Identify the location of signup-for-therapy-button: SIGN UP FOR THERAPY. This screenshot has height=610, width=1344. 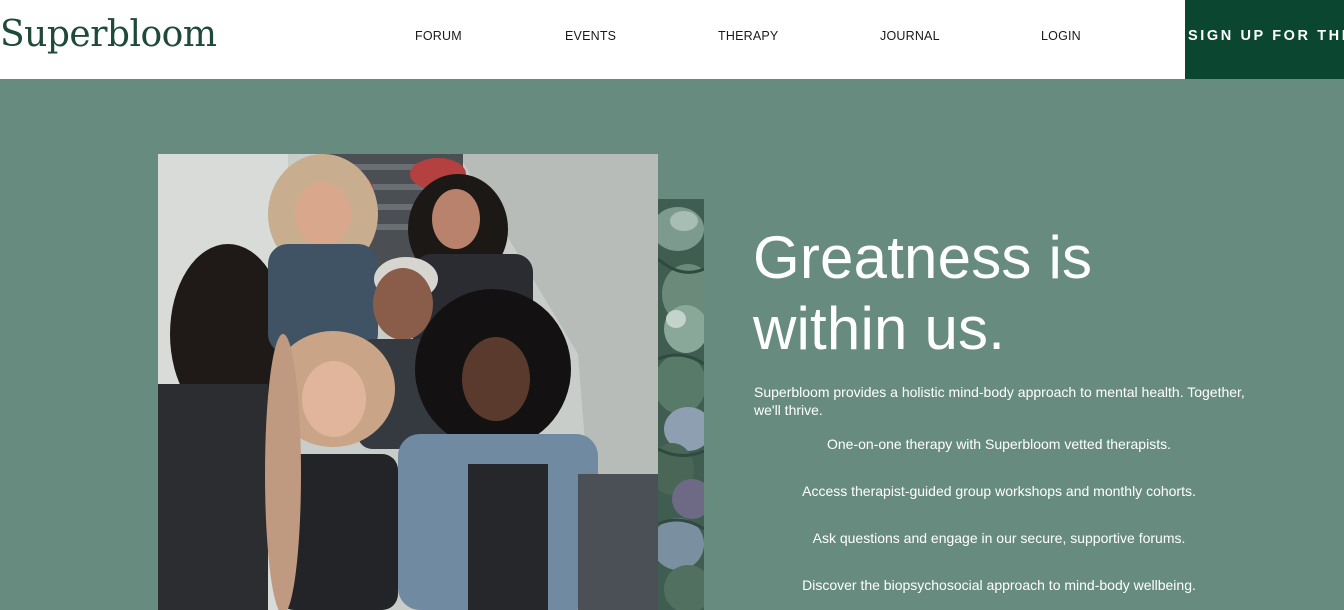
(1264, 39).